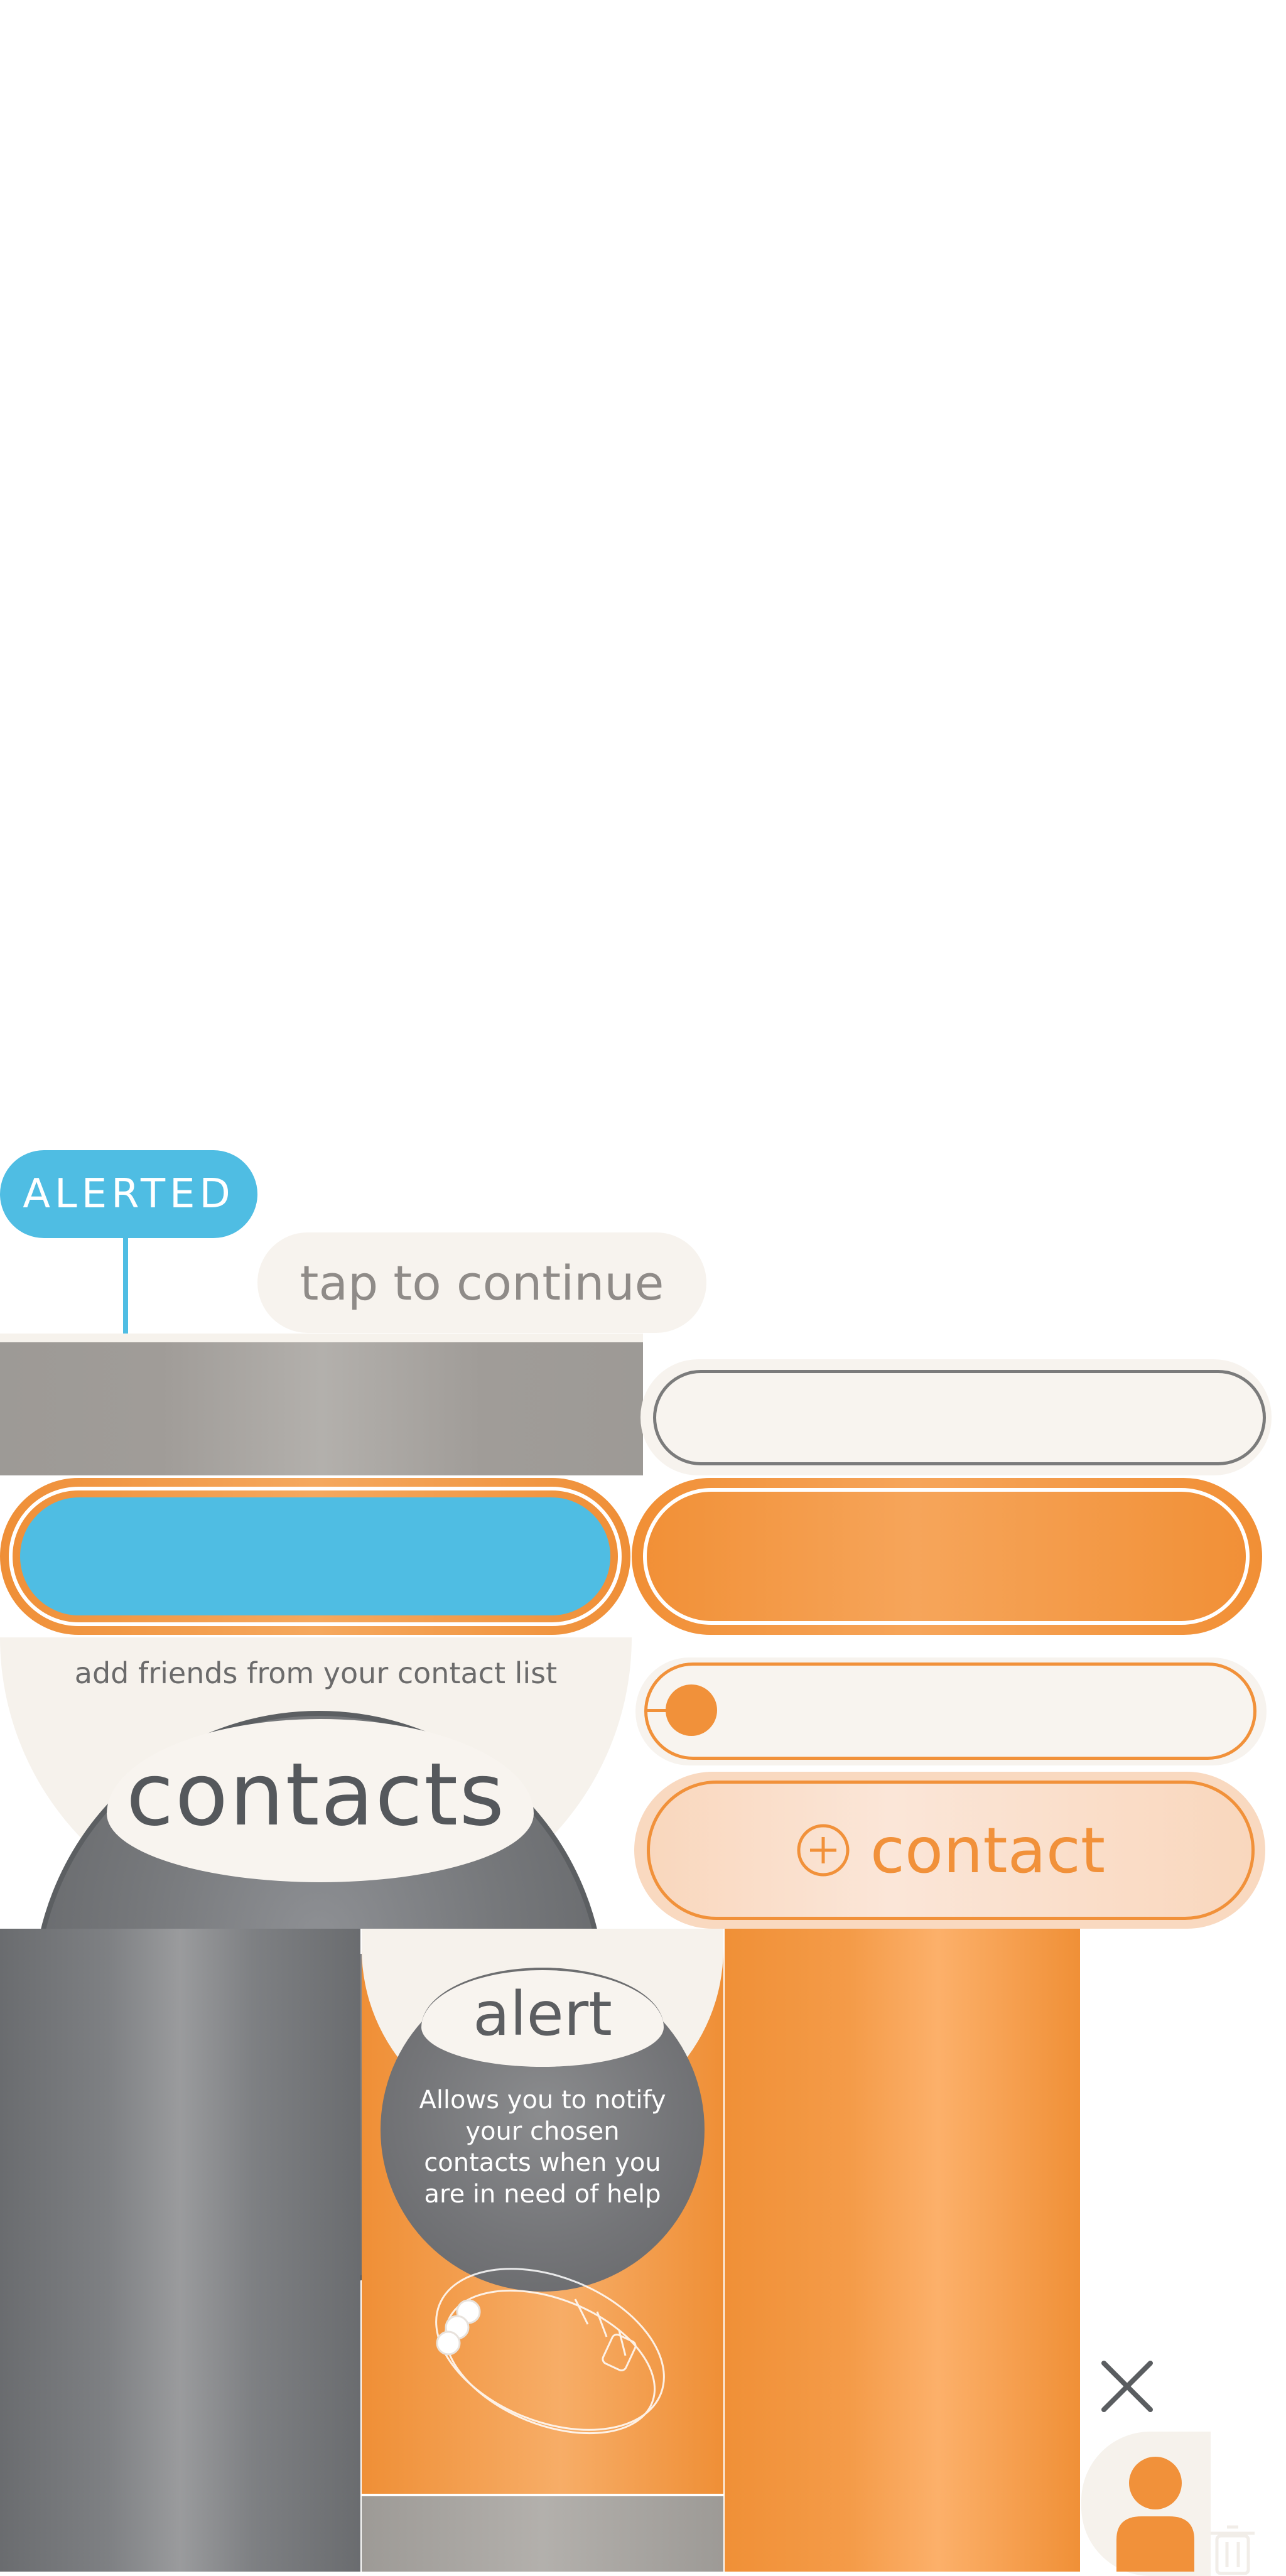  Describe the element at coordinates (315, 1556) in the screenshot. I see `blue-pill-button` at that location.